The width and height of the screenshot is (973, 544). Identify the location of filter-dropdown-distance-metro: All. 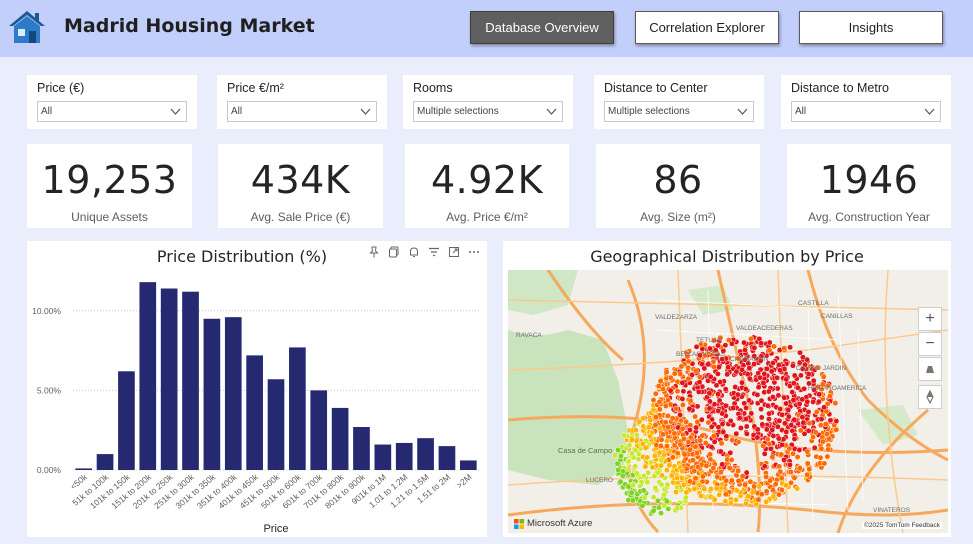
(866, 111).